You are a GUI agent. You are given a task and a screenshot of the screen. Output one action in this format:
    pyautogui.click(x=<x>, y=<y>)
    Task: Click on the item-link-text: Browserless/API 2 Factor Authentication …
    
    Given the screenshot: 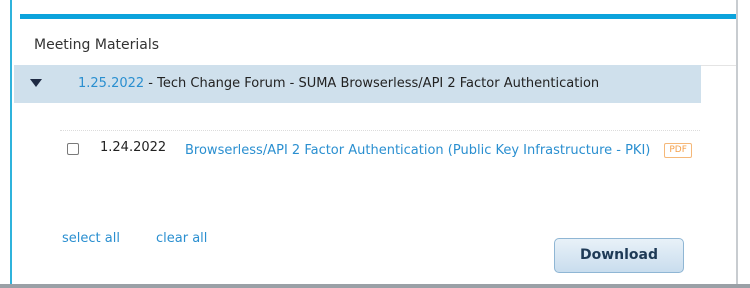 What is the action you would take?
    pyautogui.click(x=417, y=150)
    